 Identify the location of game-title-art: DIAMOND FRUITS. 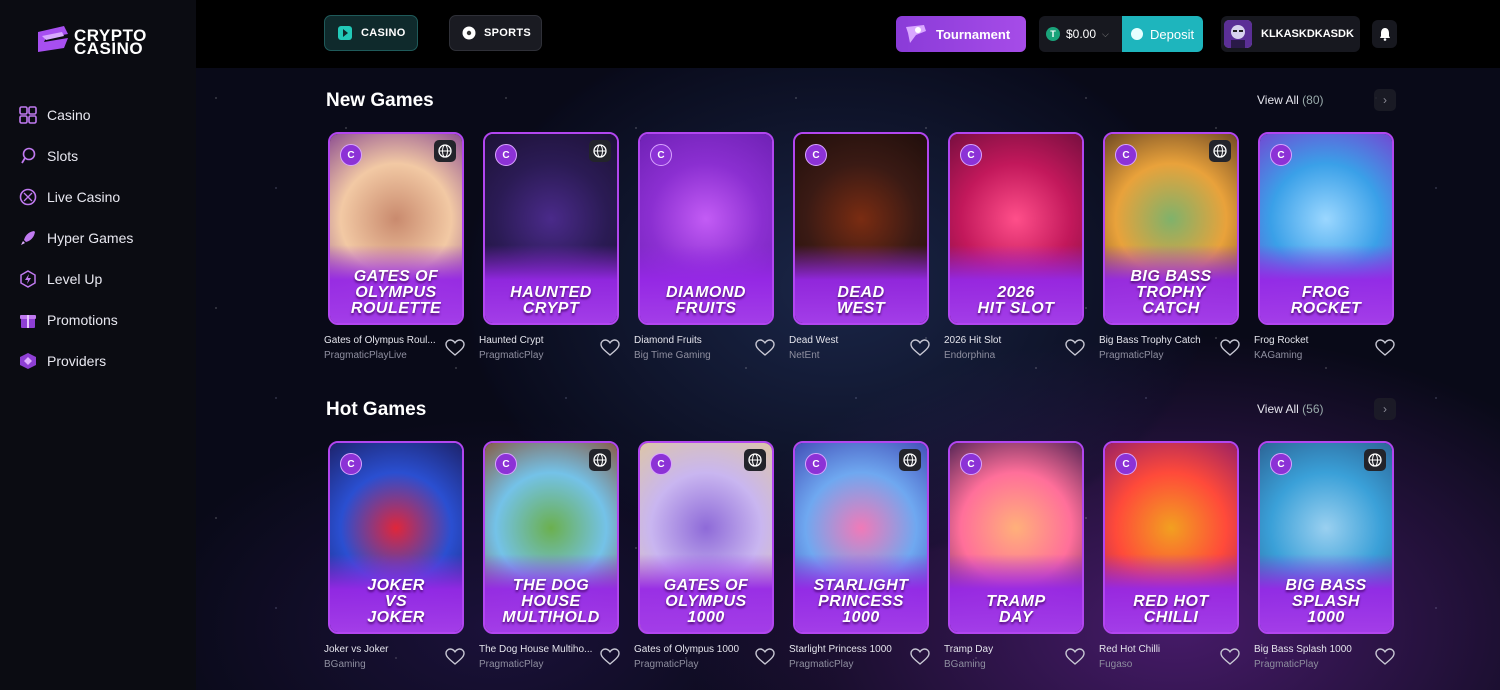
(706, 301).